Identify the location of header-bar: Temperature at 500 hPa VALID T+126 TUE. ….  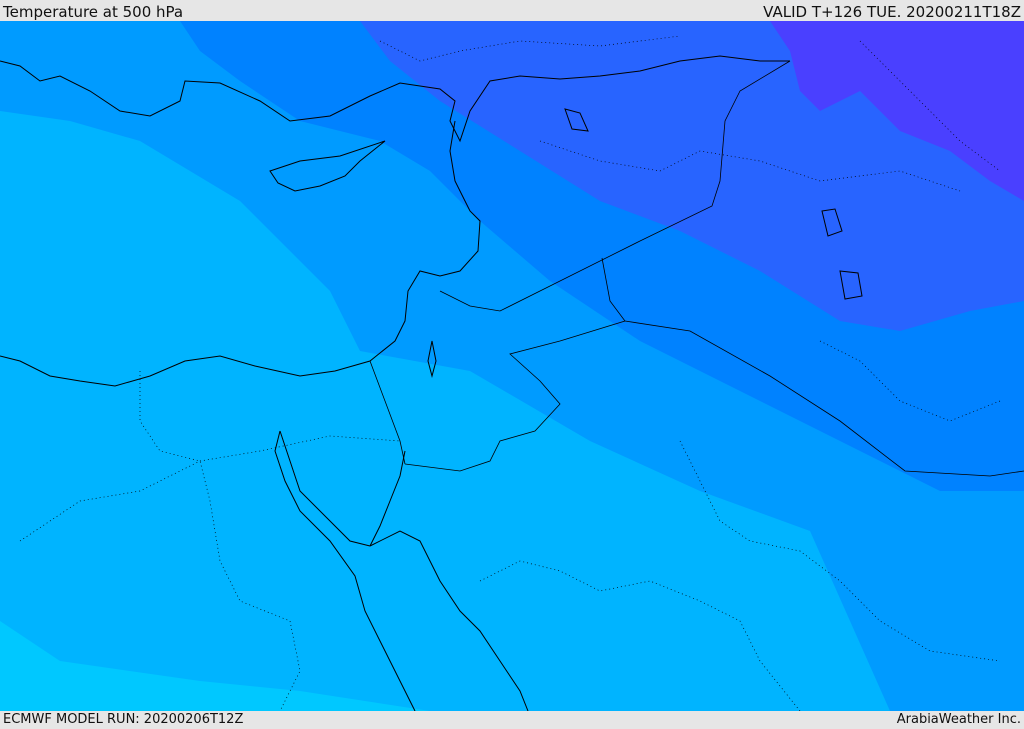
(512, 10).